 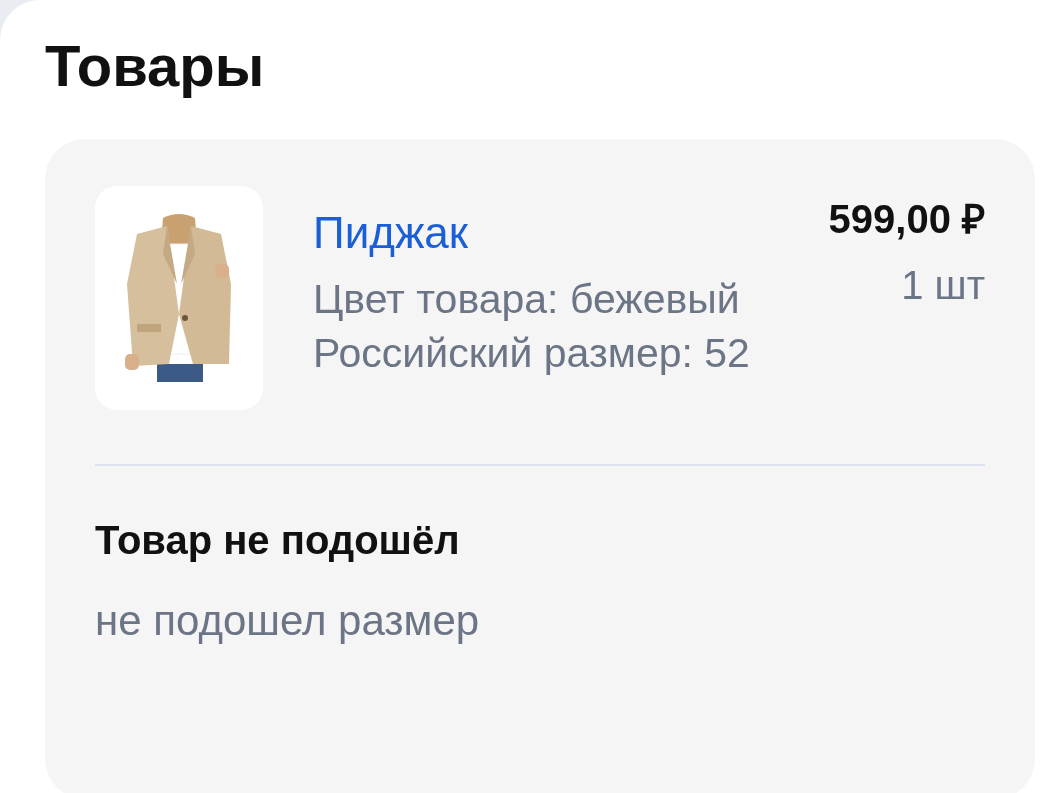 I want to click on return-reason-comment: не подошел размер, so click(x=288, y=621).